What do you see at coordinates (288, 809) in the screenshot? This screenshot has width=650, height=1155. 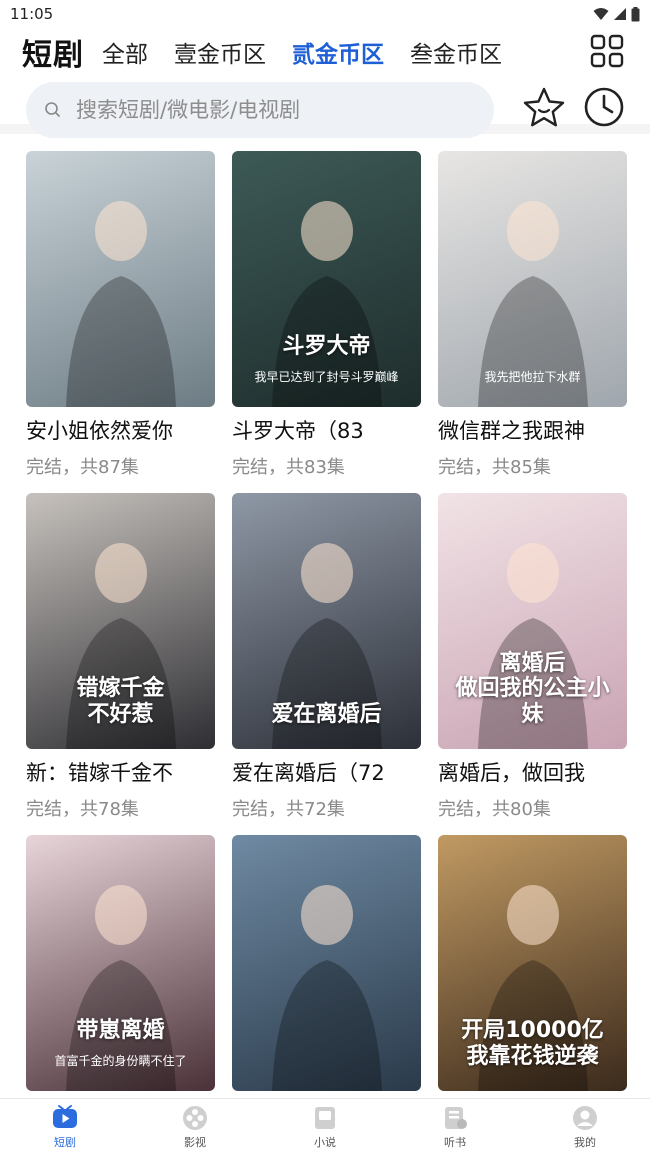 I see `drama-episode-status: 完结，共72集` at bounding box center [288, 809].